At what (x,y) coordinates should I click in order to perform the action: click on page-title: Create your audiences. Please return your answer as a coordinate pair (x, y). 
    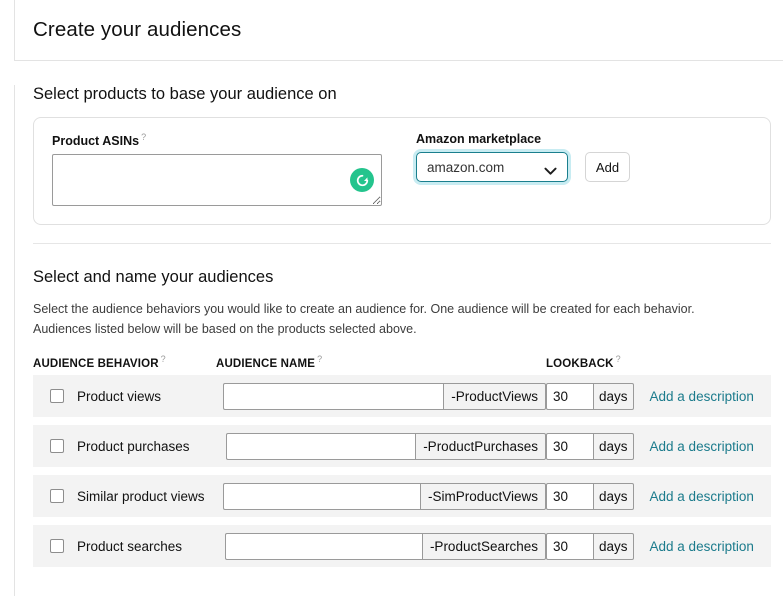
    Looking at the image, I should click on (137, 29).